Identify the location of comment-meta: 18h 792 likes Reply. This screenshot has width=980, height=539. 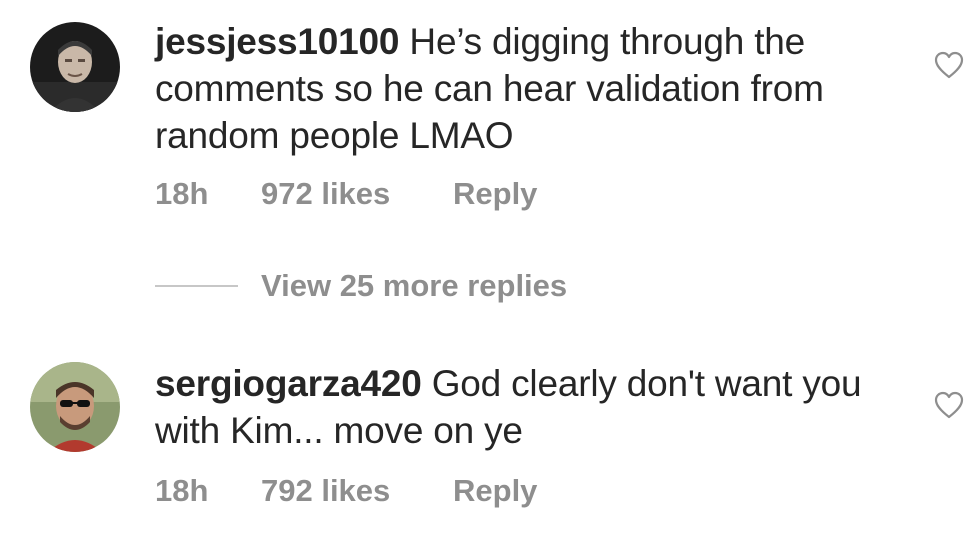
(346, 491).